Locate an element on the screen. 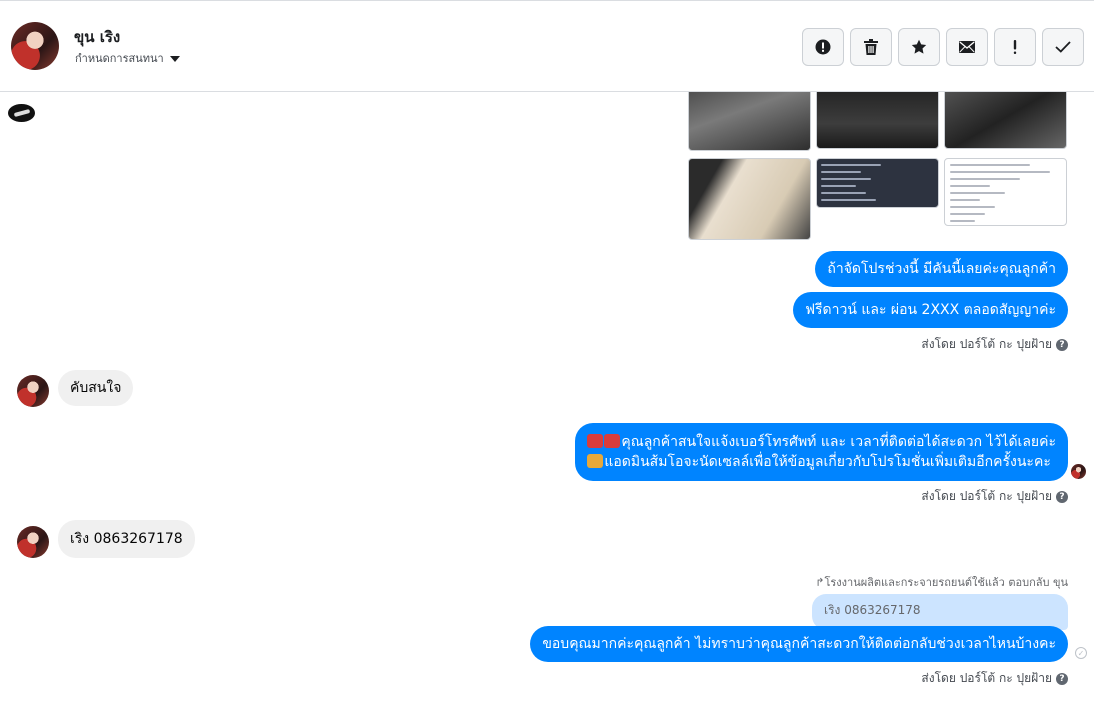  quoted-text: เริง 0863267178 is located at coordinates (872, 610).